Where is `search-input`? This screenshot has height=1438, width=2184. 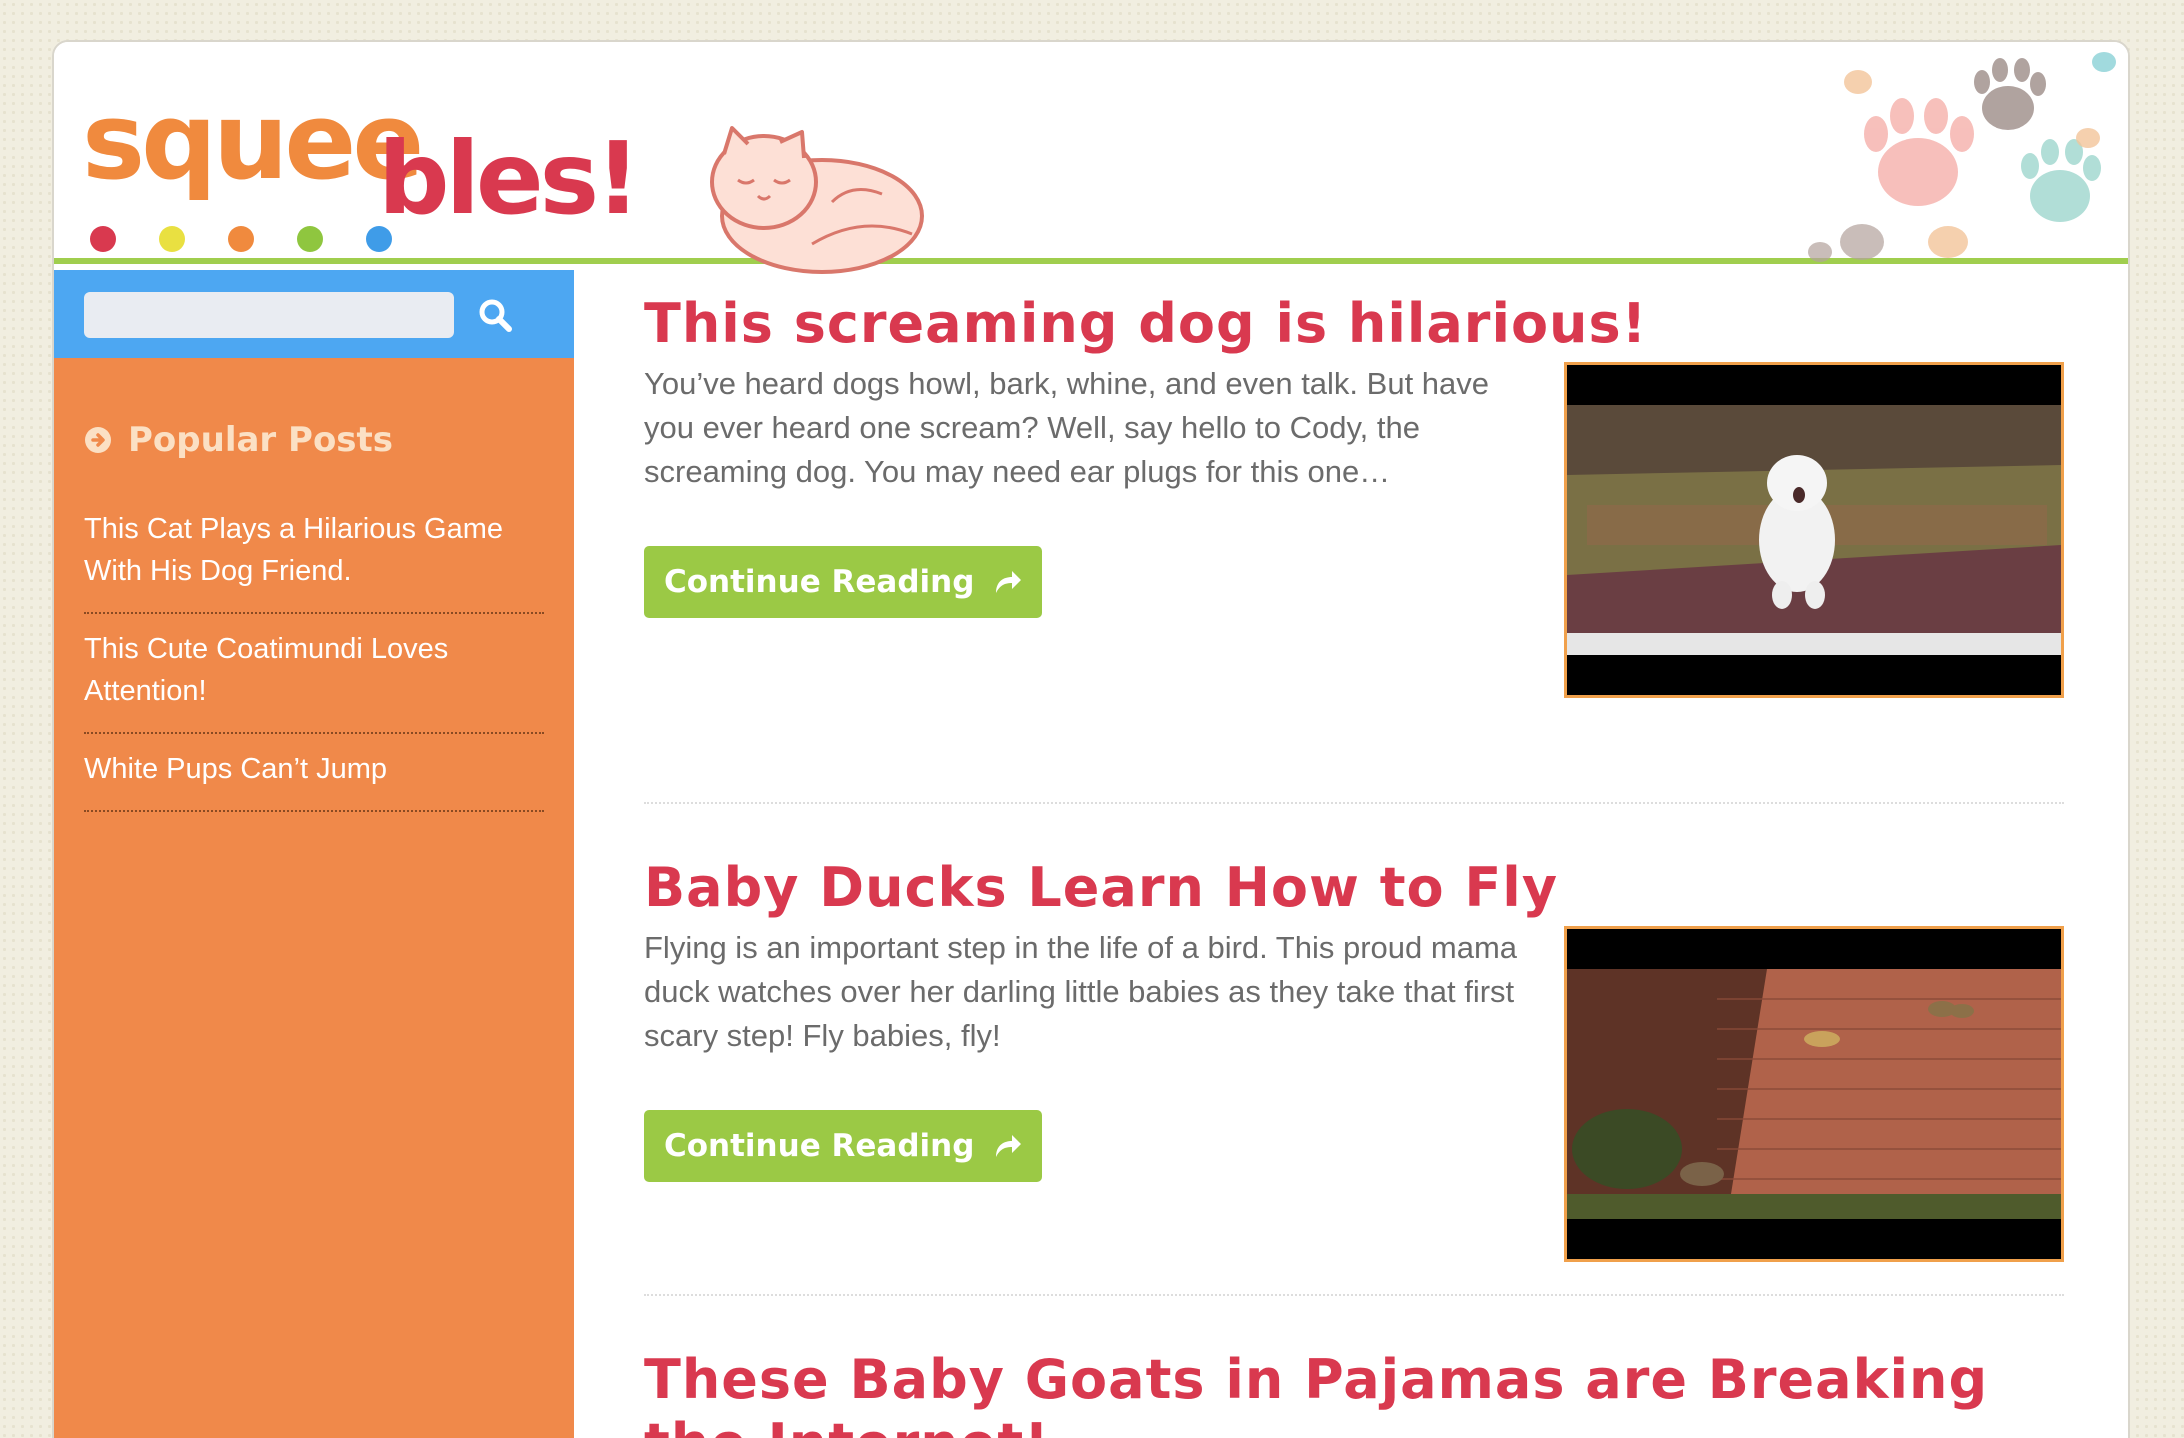
search-input is located at coordinates (269, 315).